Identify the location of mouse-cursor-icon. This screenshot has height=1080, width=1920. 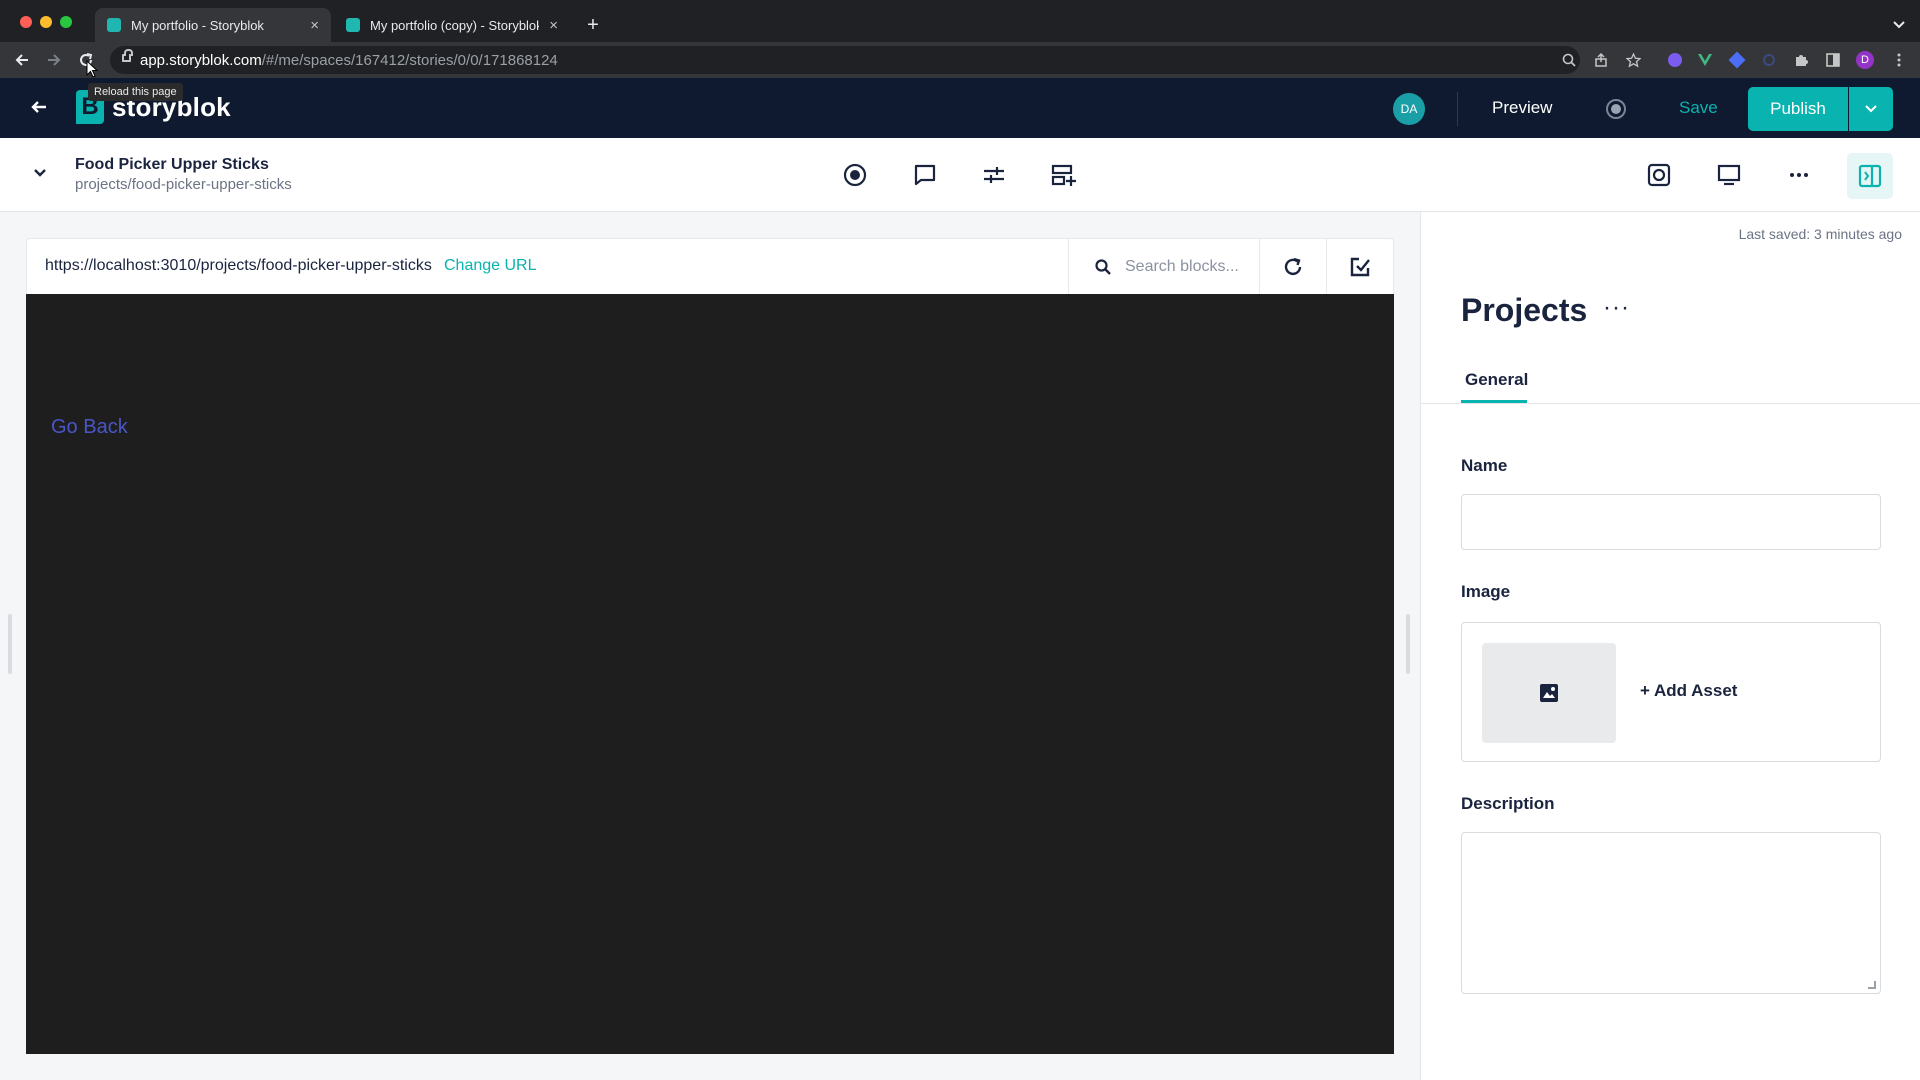
(92, 69).